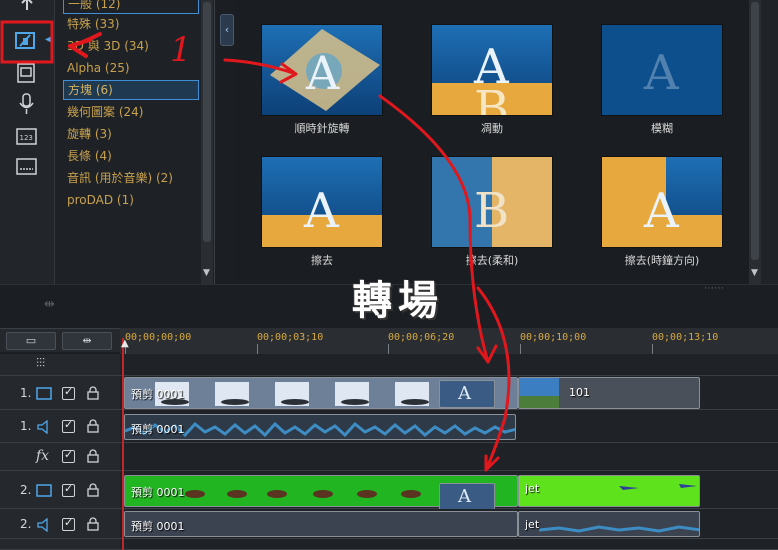 Image resolution: width=778 pixels, height=550 pixels. Describe the element at coordinates (685, 337) in the screenshot. I see `timecode-label: 00;00;13;10` at that location.